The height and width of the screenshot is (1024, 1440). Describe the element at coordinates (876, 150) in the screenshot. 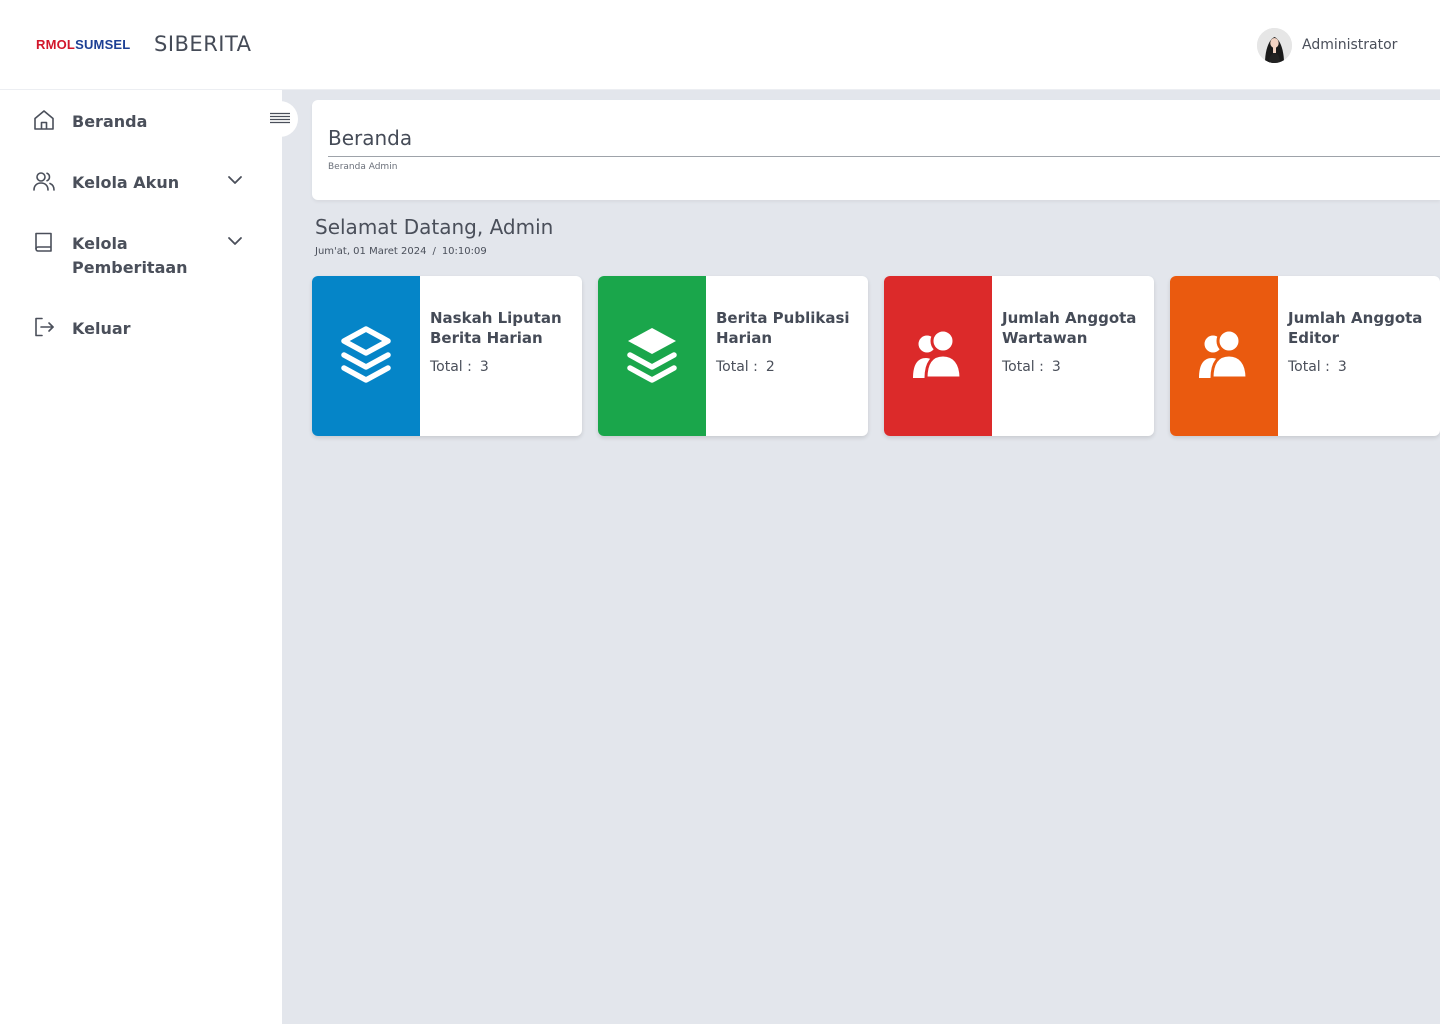

I see `page-header-card: Beranda Beranda Admin` at that location.